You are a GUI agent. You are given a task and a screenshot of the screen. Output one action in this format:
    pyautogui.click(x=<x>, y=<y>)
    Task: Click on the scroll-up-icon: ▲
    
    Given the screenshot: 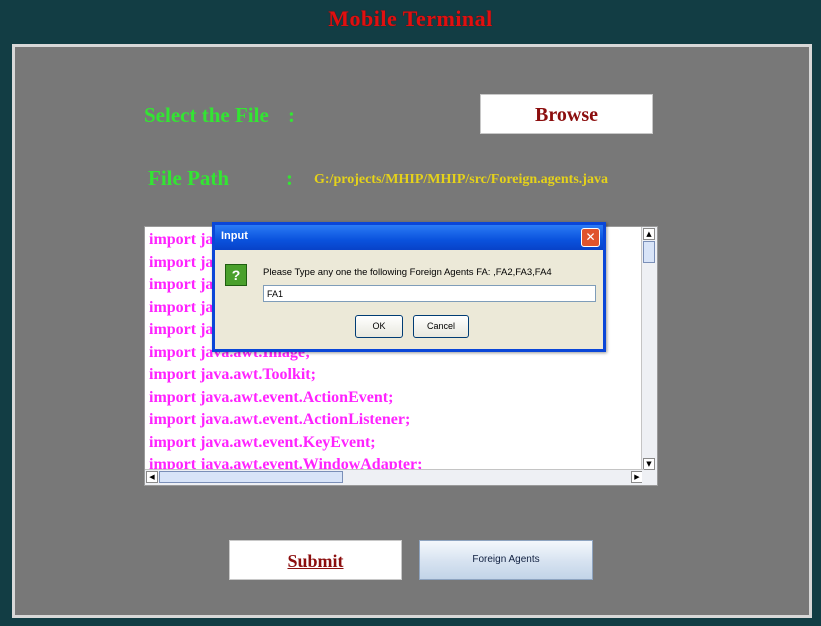 What is the action you would take?
    pyautogui.click(x=649, y=234)
    